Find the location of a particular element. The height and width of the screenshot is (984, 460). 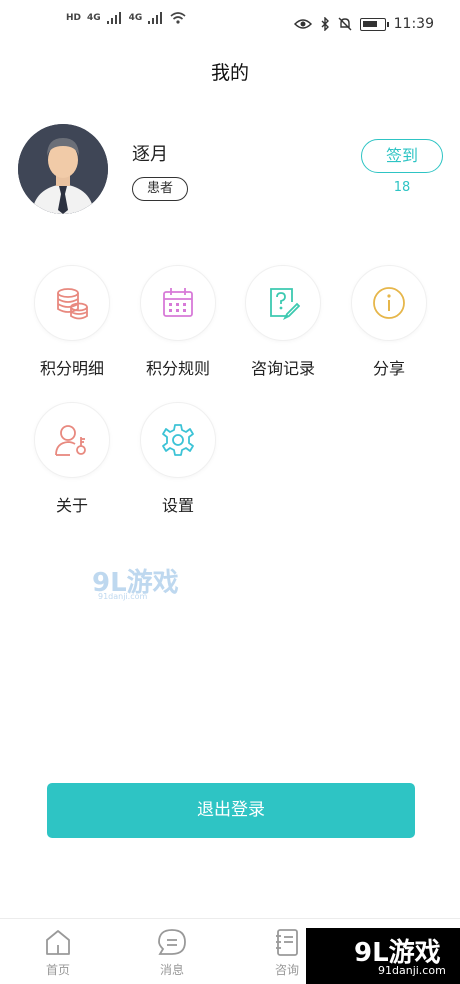

chat-icon is located at coordinates (172, 942).